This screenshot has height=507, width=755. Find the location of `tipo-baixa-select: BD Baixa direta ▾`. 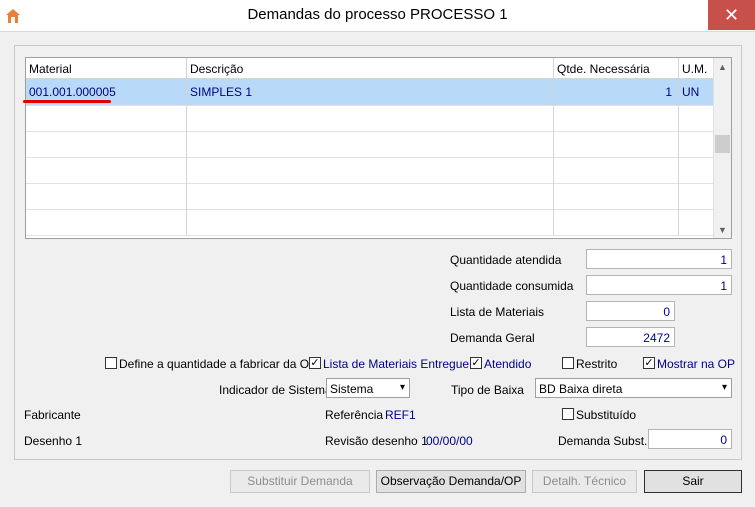

tipo-baixa-select: BD Baixa direta ▾ is located at coordinates (633, 388).